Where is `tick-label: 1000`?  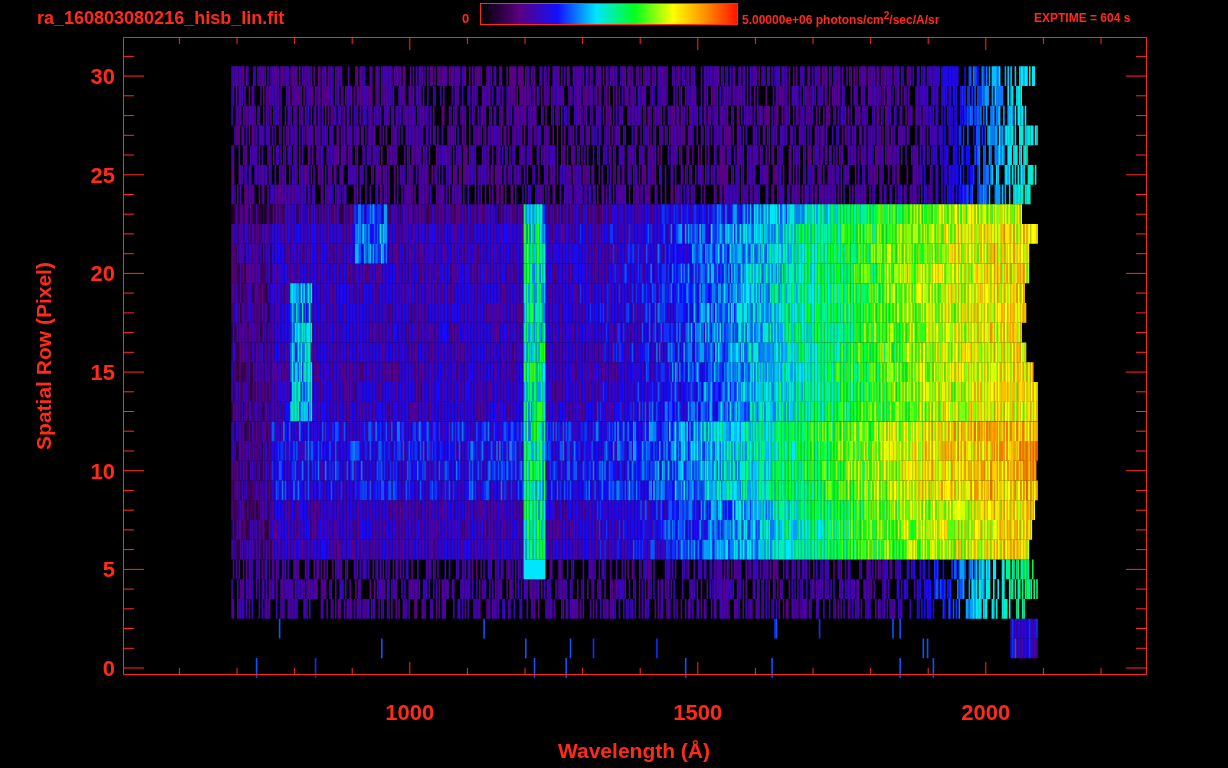 tick-label: 1000 is located at coordinates (410, 712).